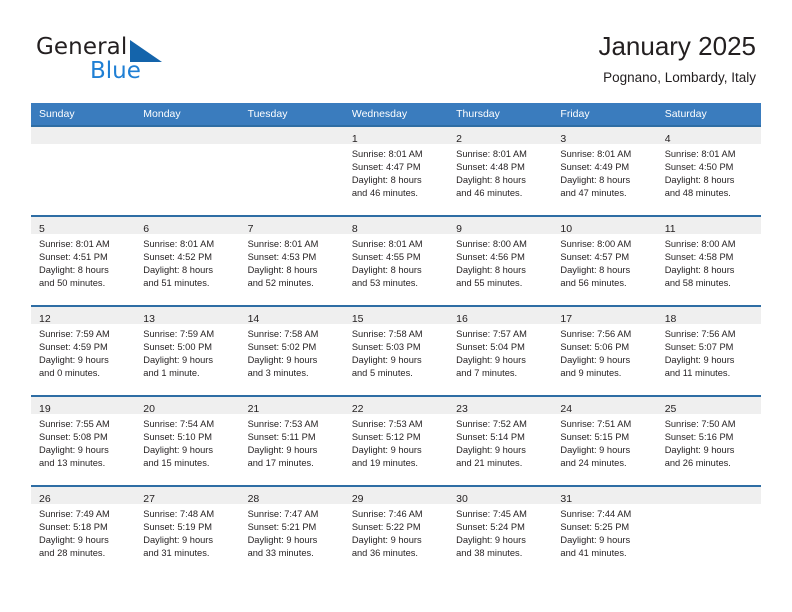  I want to click on sunset-text: Sunset: 4:52 PM, so click(178, 257).